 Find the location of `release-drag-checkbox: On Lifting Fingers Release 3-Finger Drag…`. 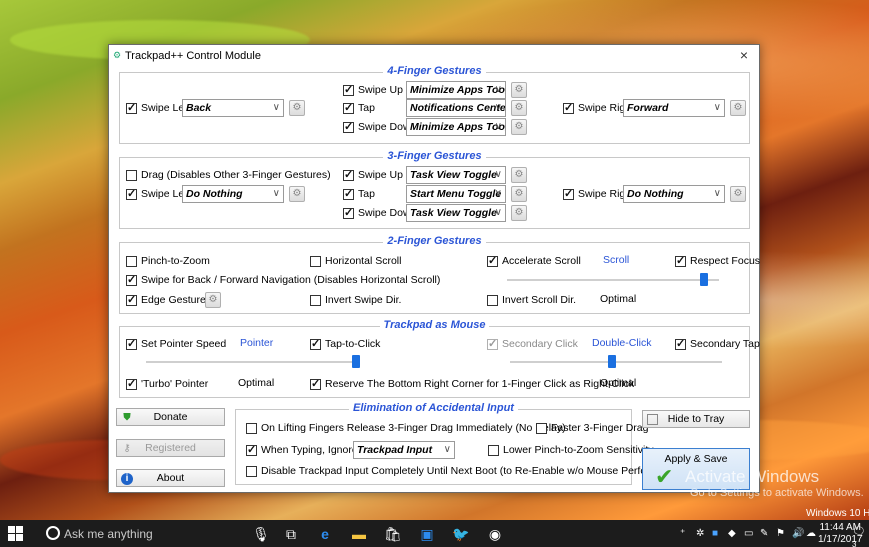

release-drag-checkbox: On Lifting Fingers Release 3-Finger Drag… is located at coordinates (406, 428).